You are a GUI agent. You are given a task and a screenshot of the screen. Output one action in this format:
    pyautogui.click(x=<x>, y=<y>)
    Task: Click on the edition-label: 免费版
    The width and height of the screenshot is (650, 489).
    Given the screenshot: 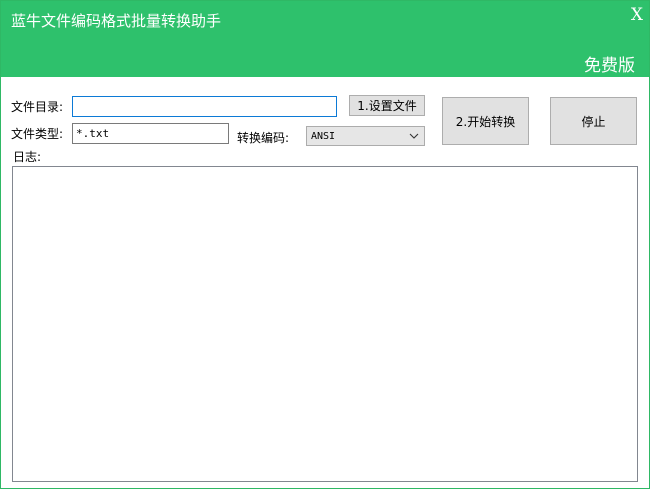 What is the action you would take?
    pyautogui.click(x=609, y=66)
    